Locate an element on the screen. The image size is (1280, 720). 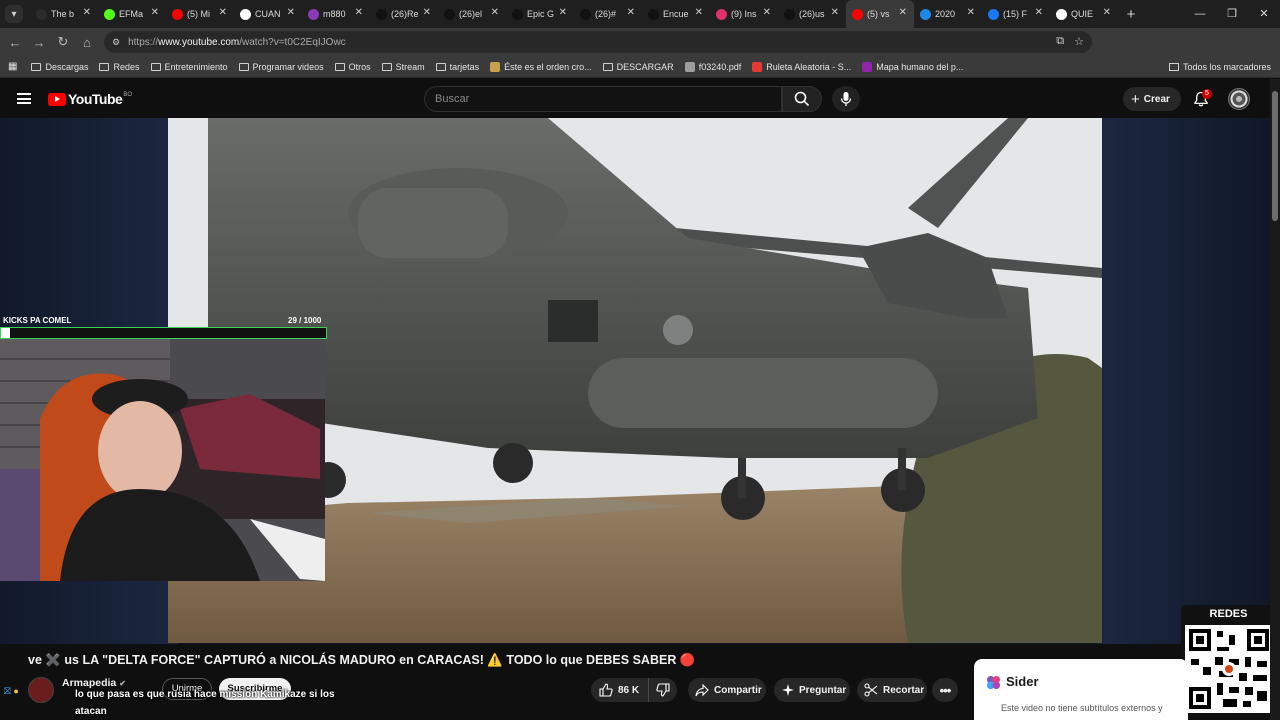
bookmark-item: f03240.pdf is located at coordinates (713, 66).